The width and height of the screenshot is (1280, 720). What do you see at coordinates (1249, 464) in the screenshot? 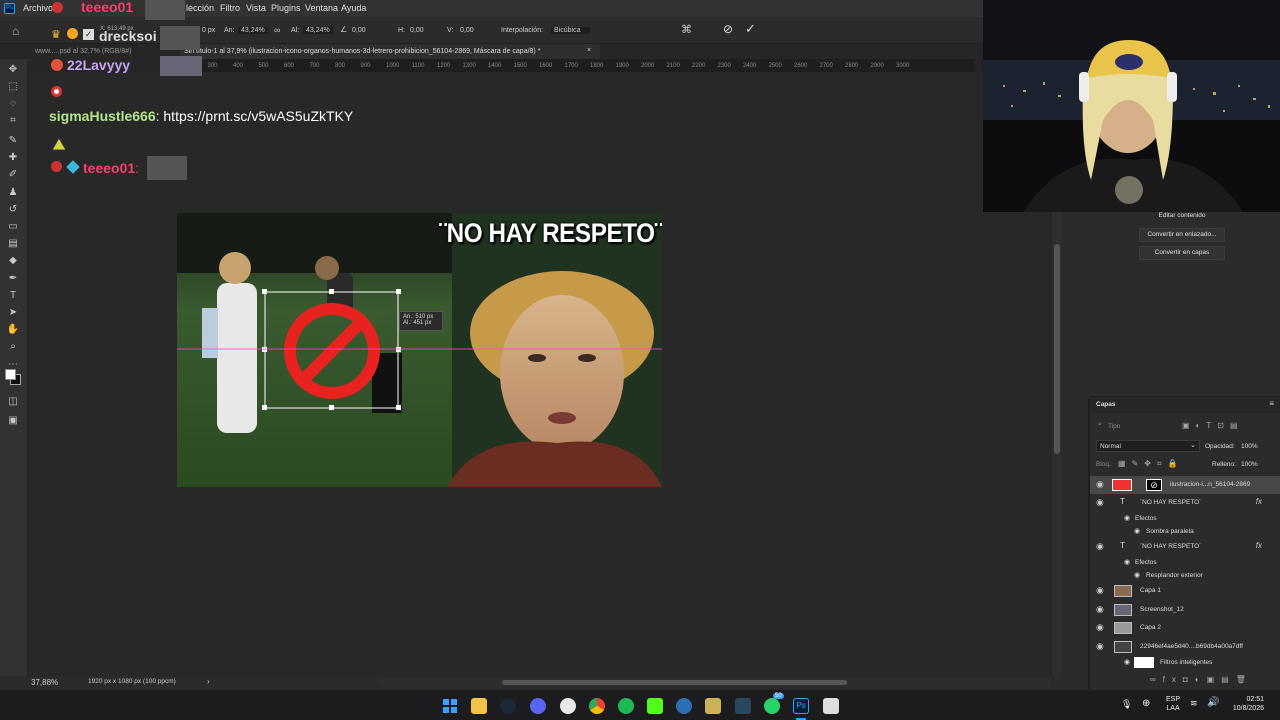
I see `fill-field: 100%` at bounding box center [1249, 464].